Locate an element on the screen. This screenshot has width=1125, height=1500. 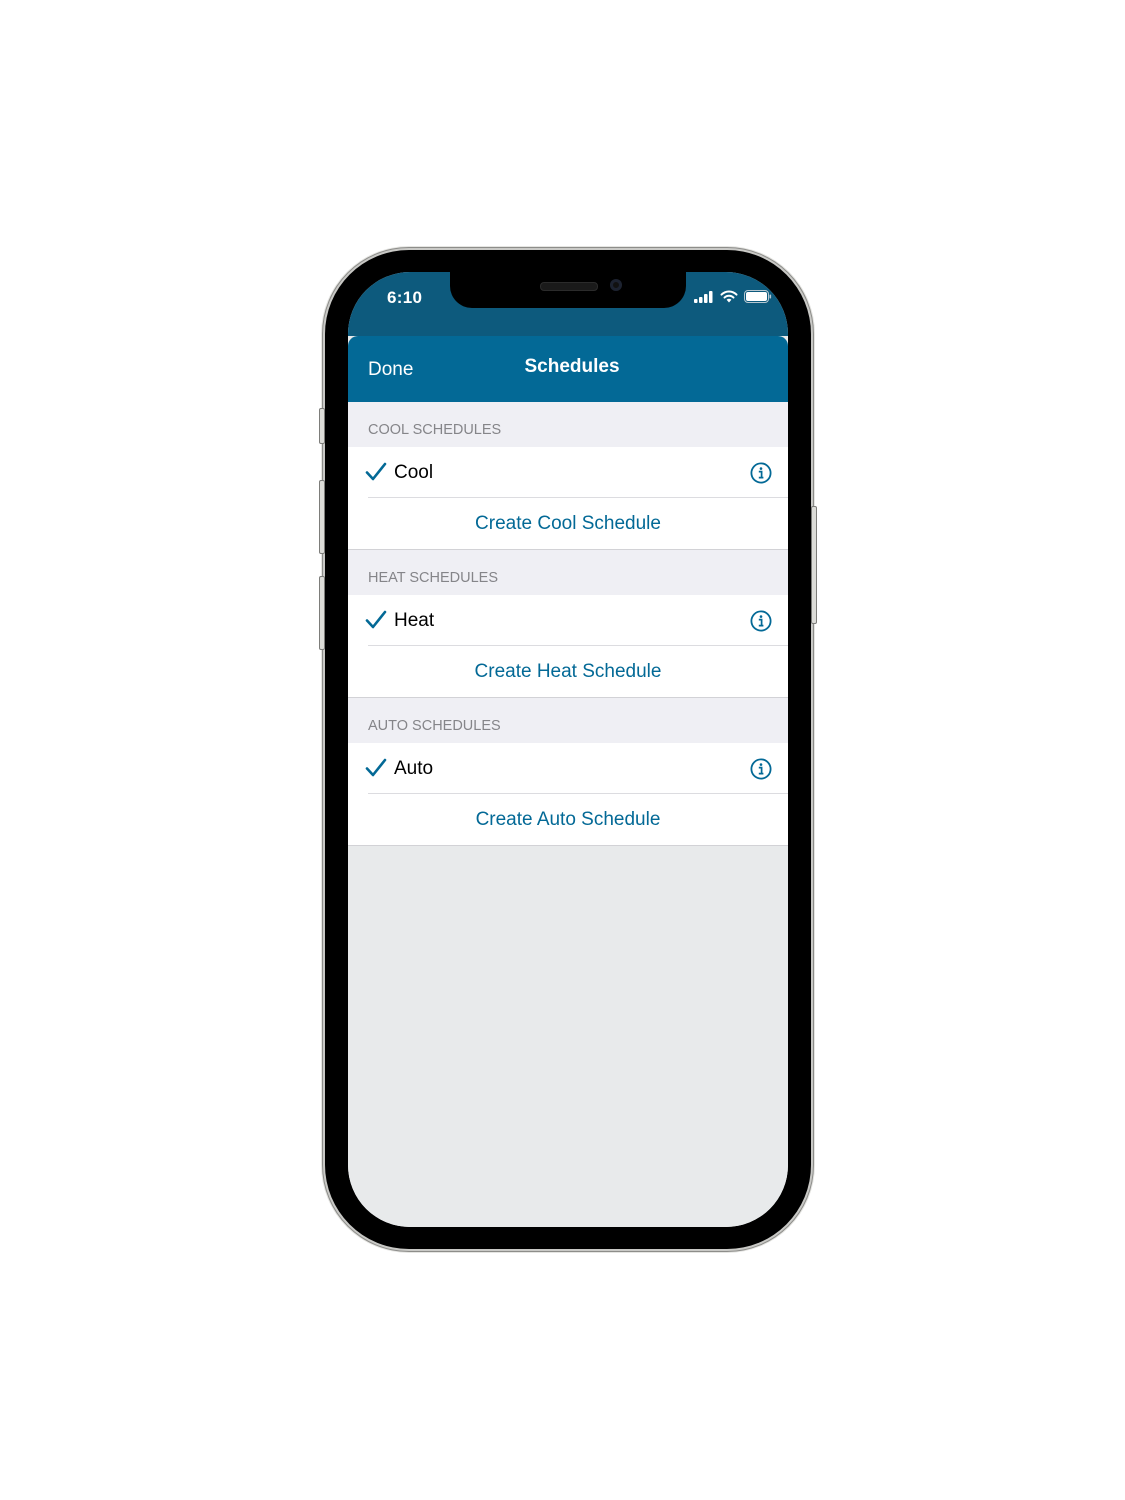
create-schedule-label: Create Heat Schedule is located at coordinates (568, 672).